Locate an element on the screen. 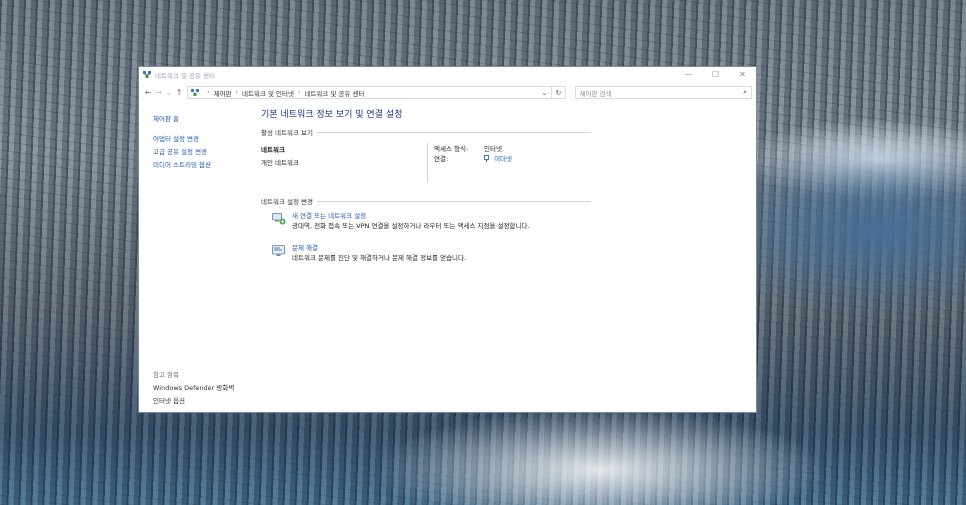 The image size is (966, 505). connection-row: 연결: 이더넷 is located at coordinates (473, 159).